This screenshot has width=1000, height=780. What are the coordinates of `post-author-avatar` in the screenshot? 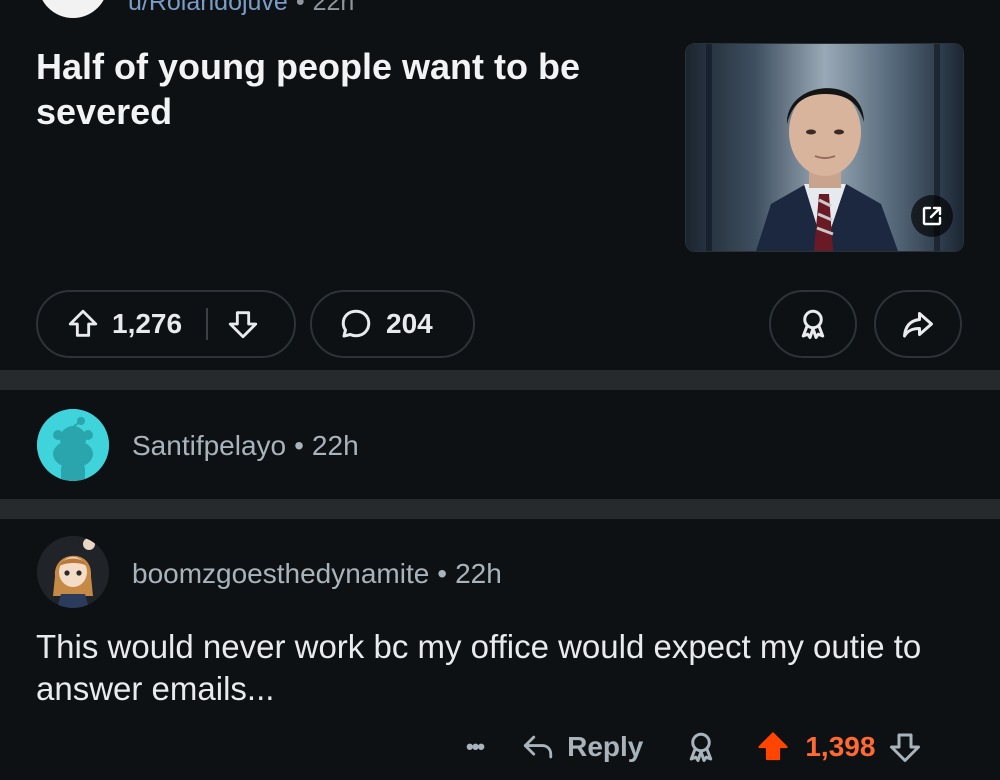 It's located at (73, 9).